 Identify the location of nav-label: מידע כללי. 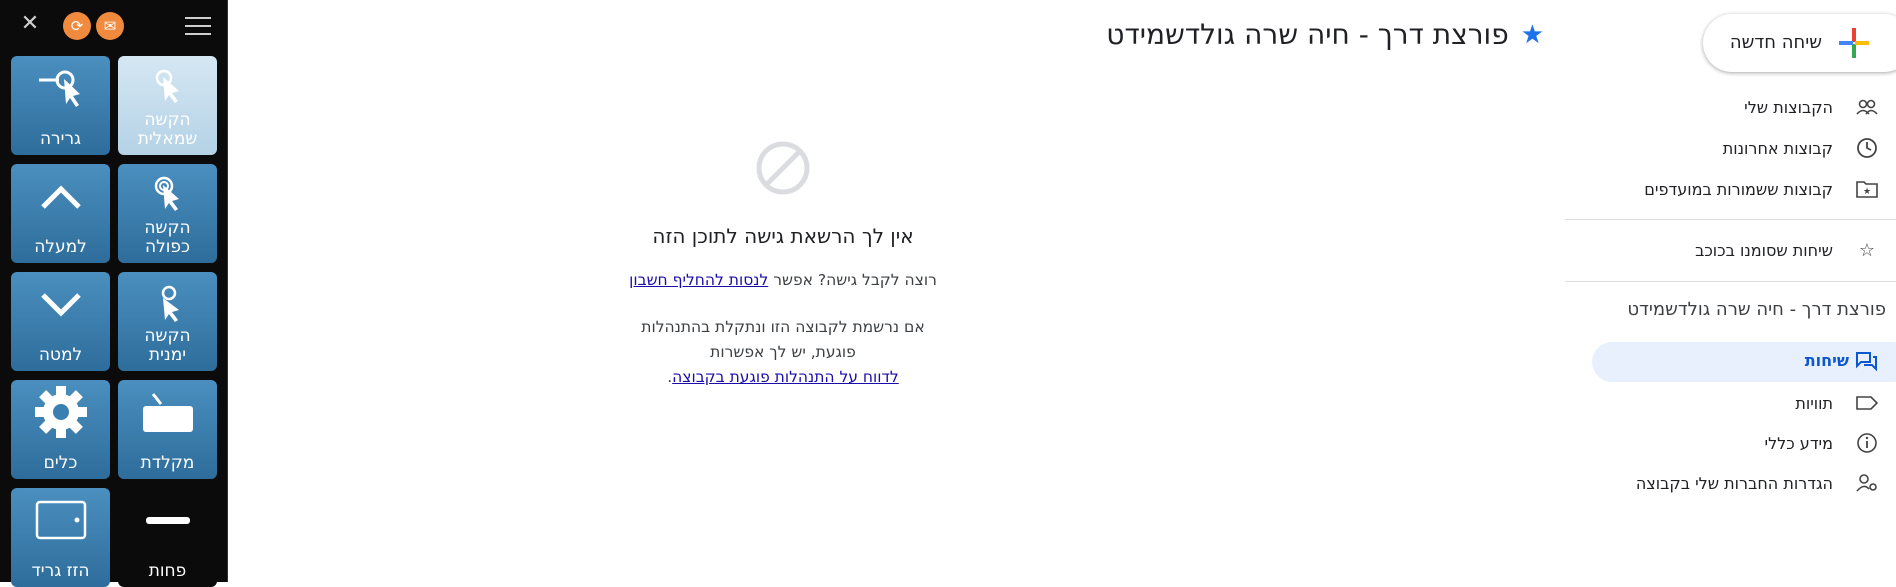
(1798, 443).